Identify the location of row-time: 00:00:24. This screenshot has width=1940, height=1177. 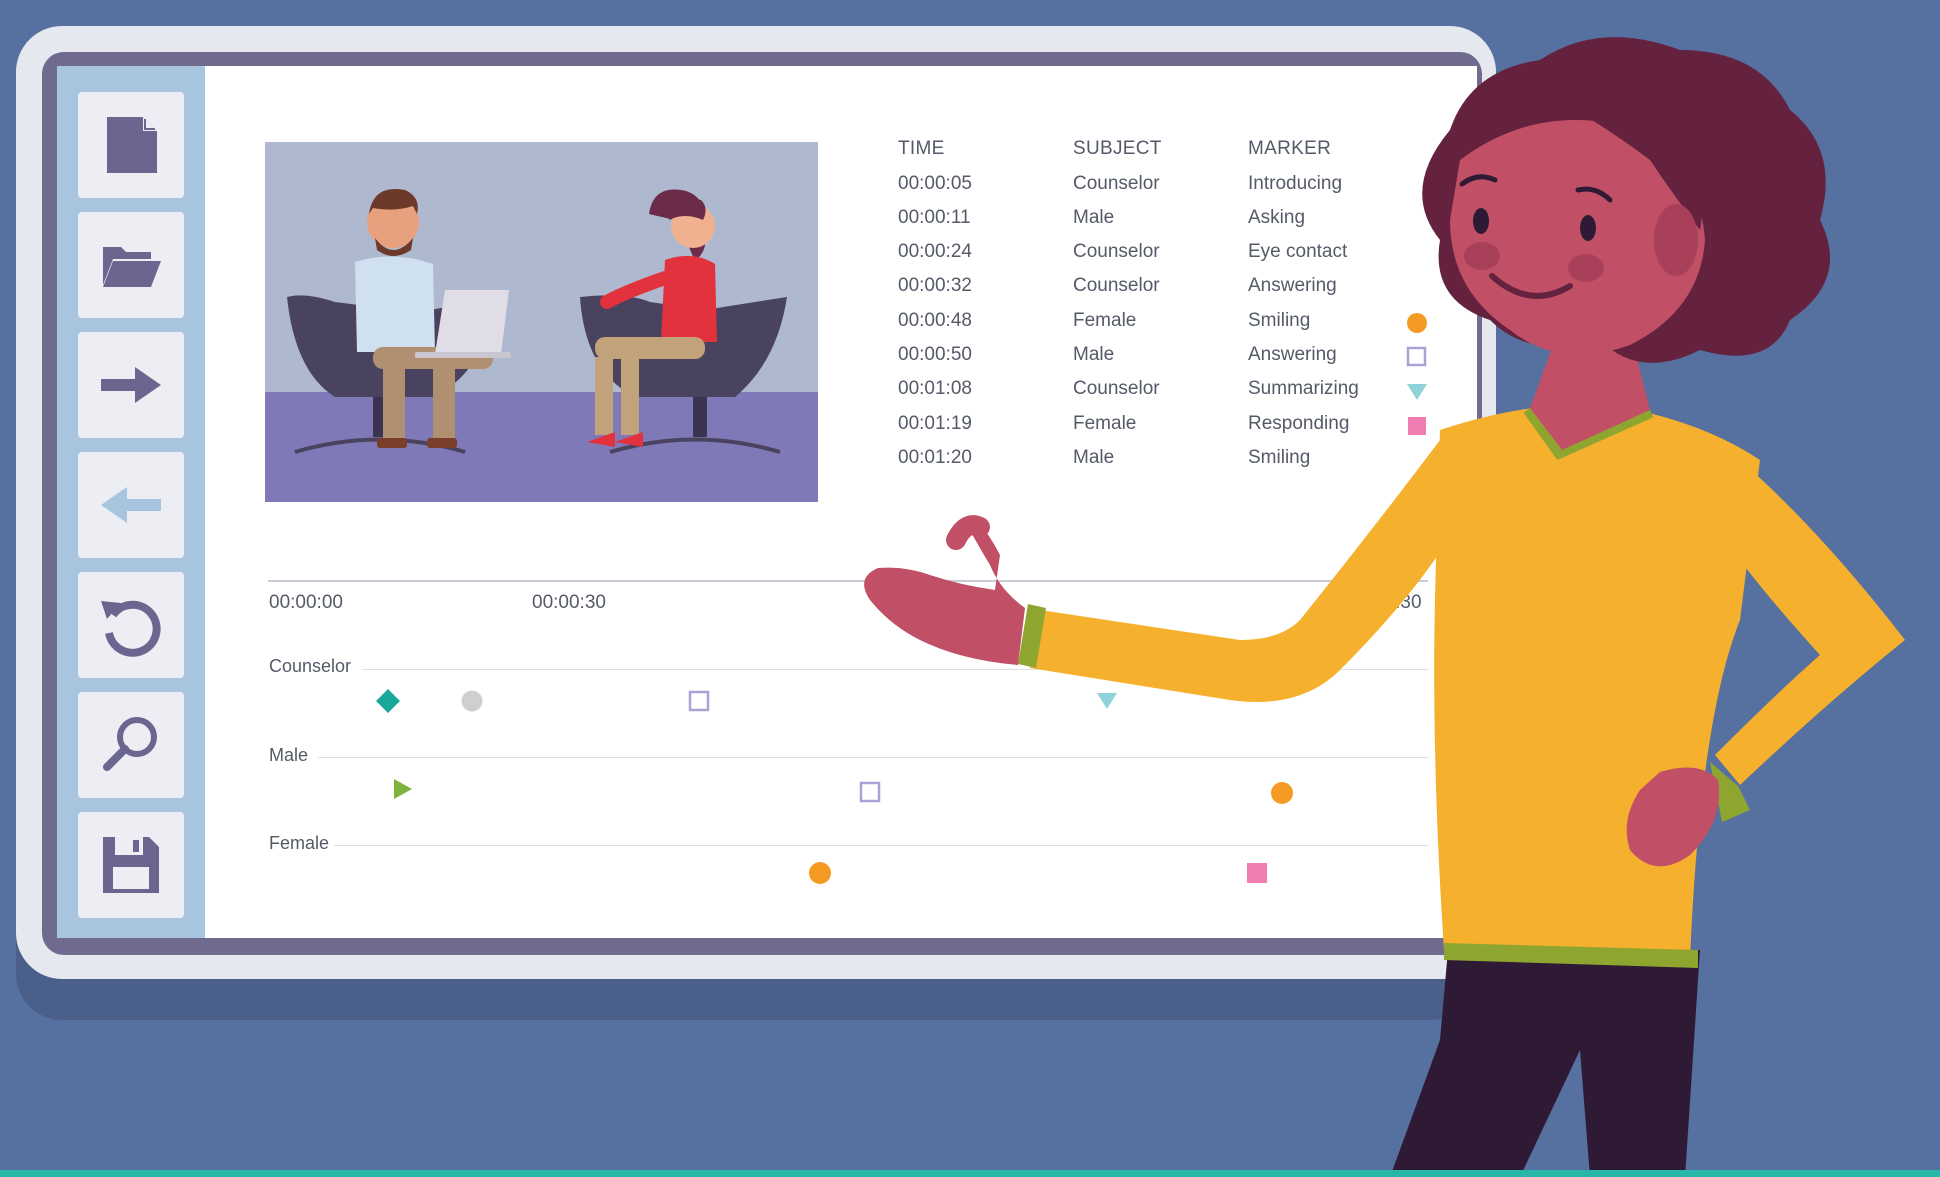
(935, 251).